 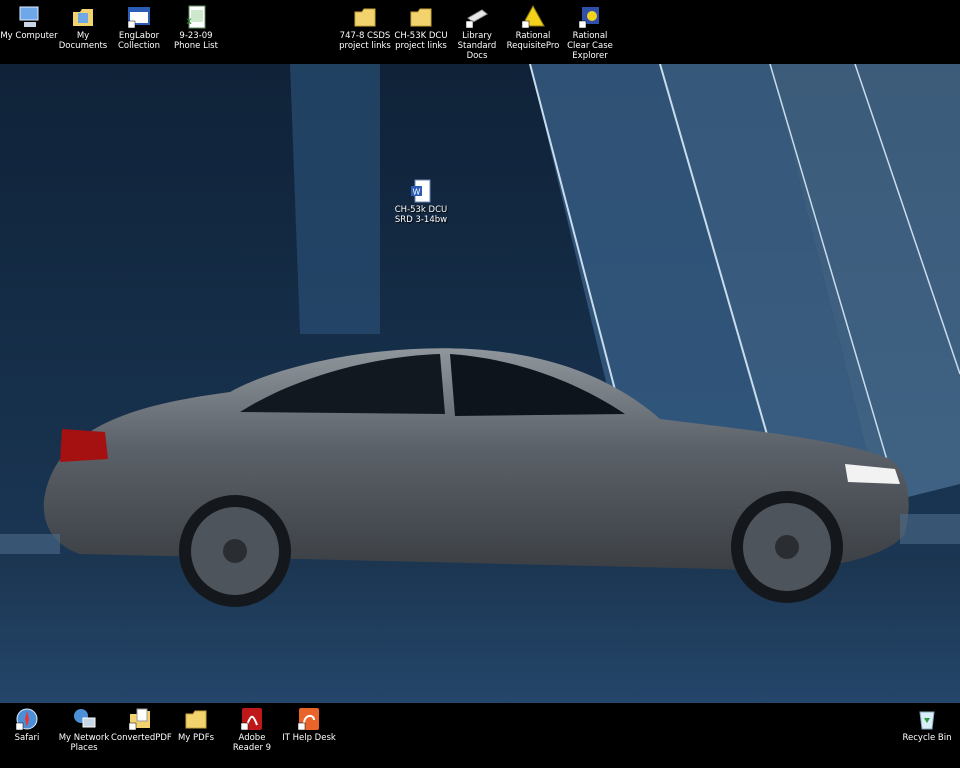 I want to click on desktop-icon-747-8-csds: 747-8 CSDS project links, so click(x=365, y=26).